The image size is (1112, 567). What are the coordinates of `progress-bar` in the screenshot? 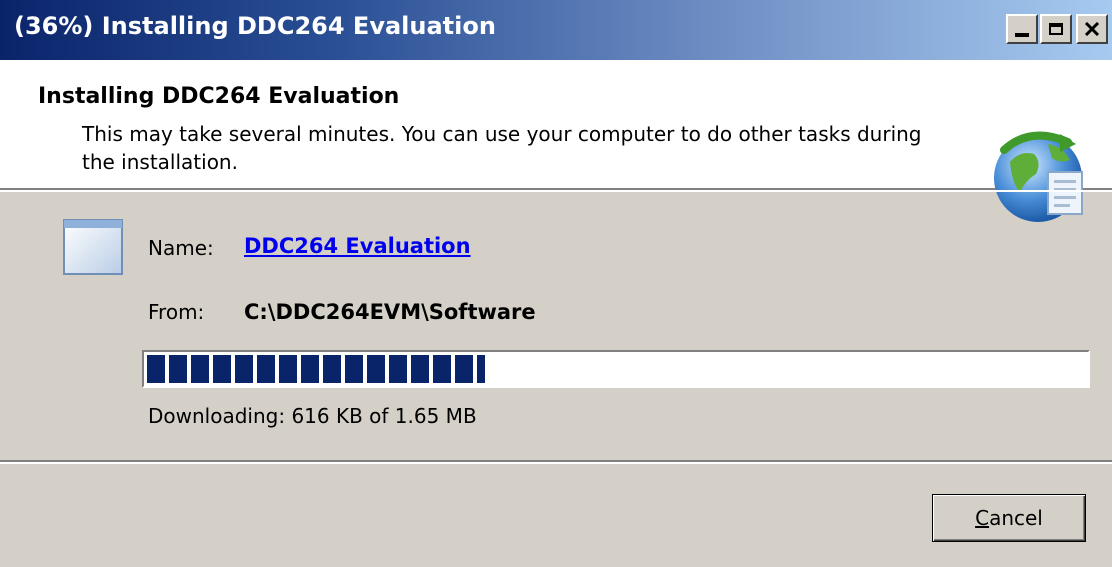 It's located at (616, 369).